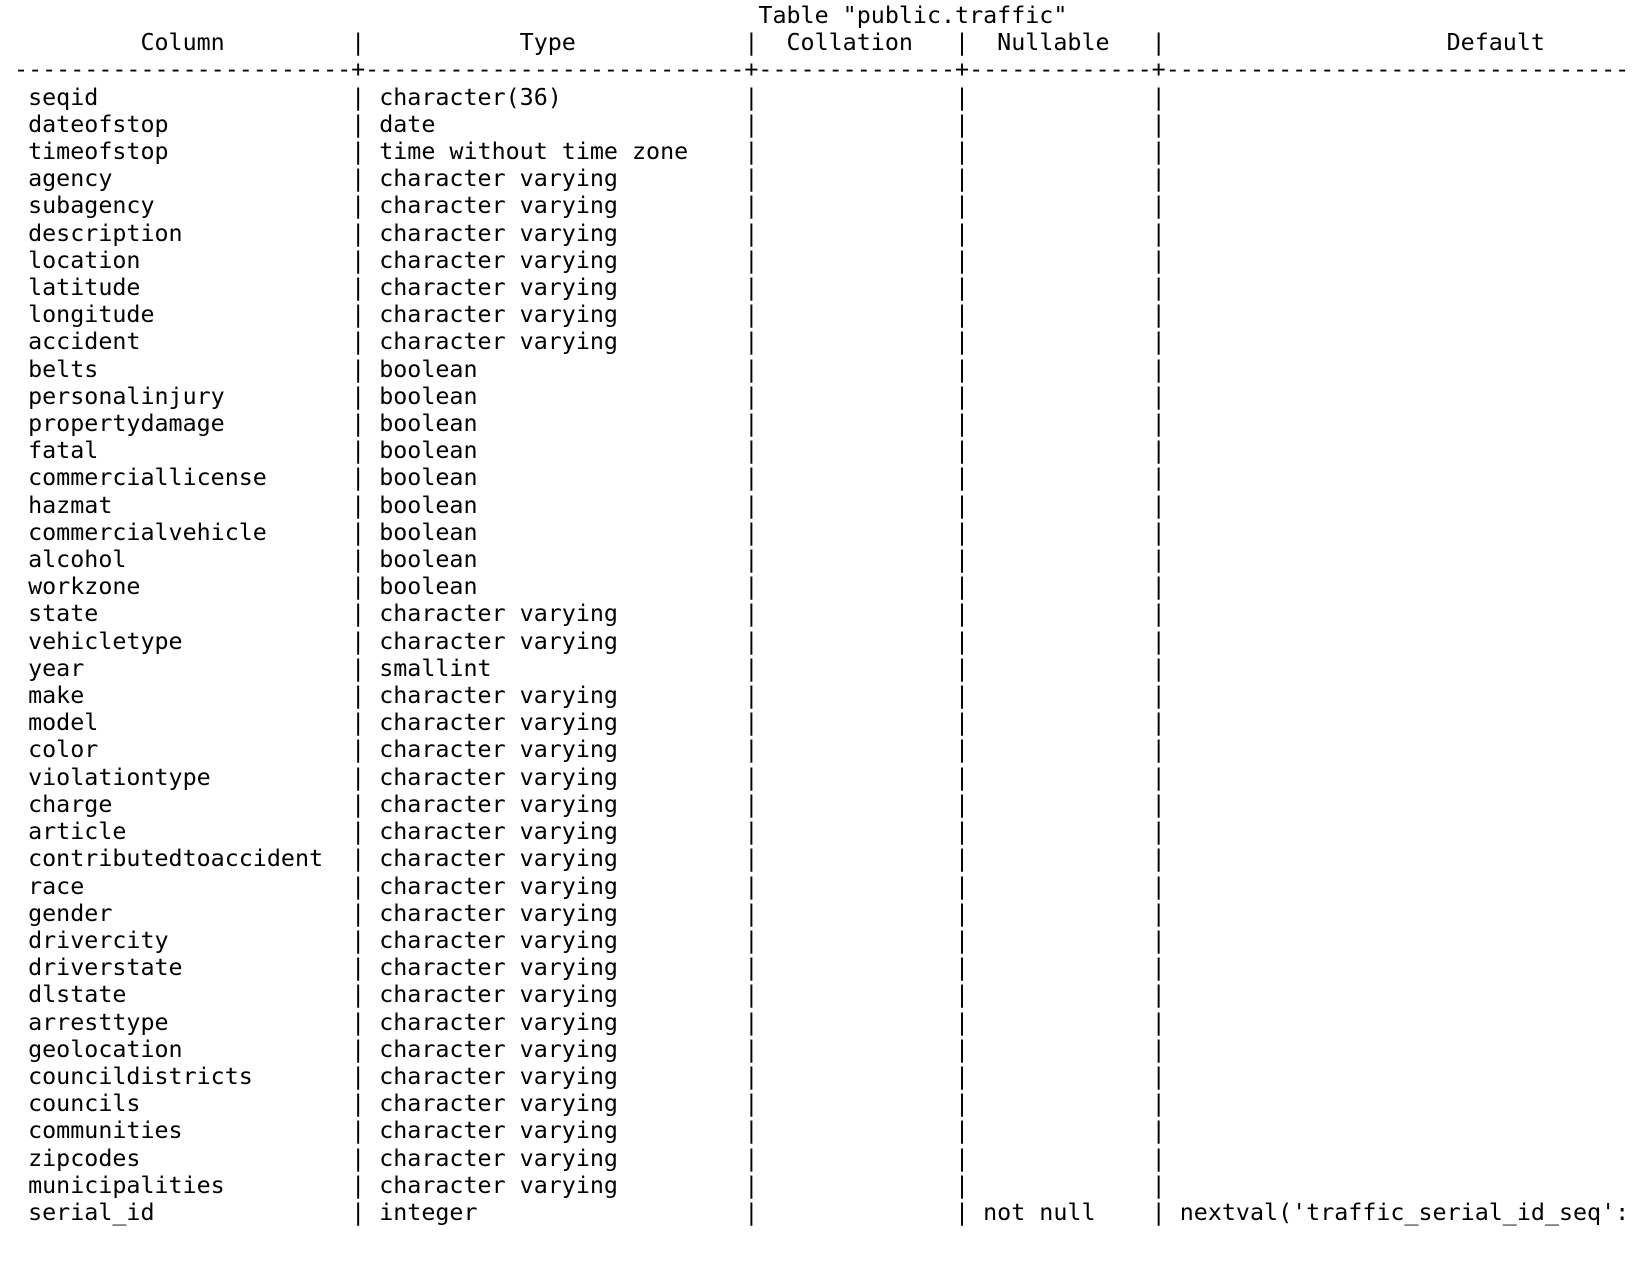 This screenshot has height=1262, width=1632. What do you see at coordinates (597, 640) in the screenshot?
I see `table-row: vehicletype | character varying | | |` at bounding box center [597, 640].